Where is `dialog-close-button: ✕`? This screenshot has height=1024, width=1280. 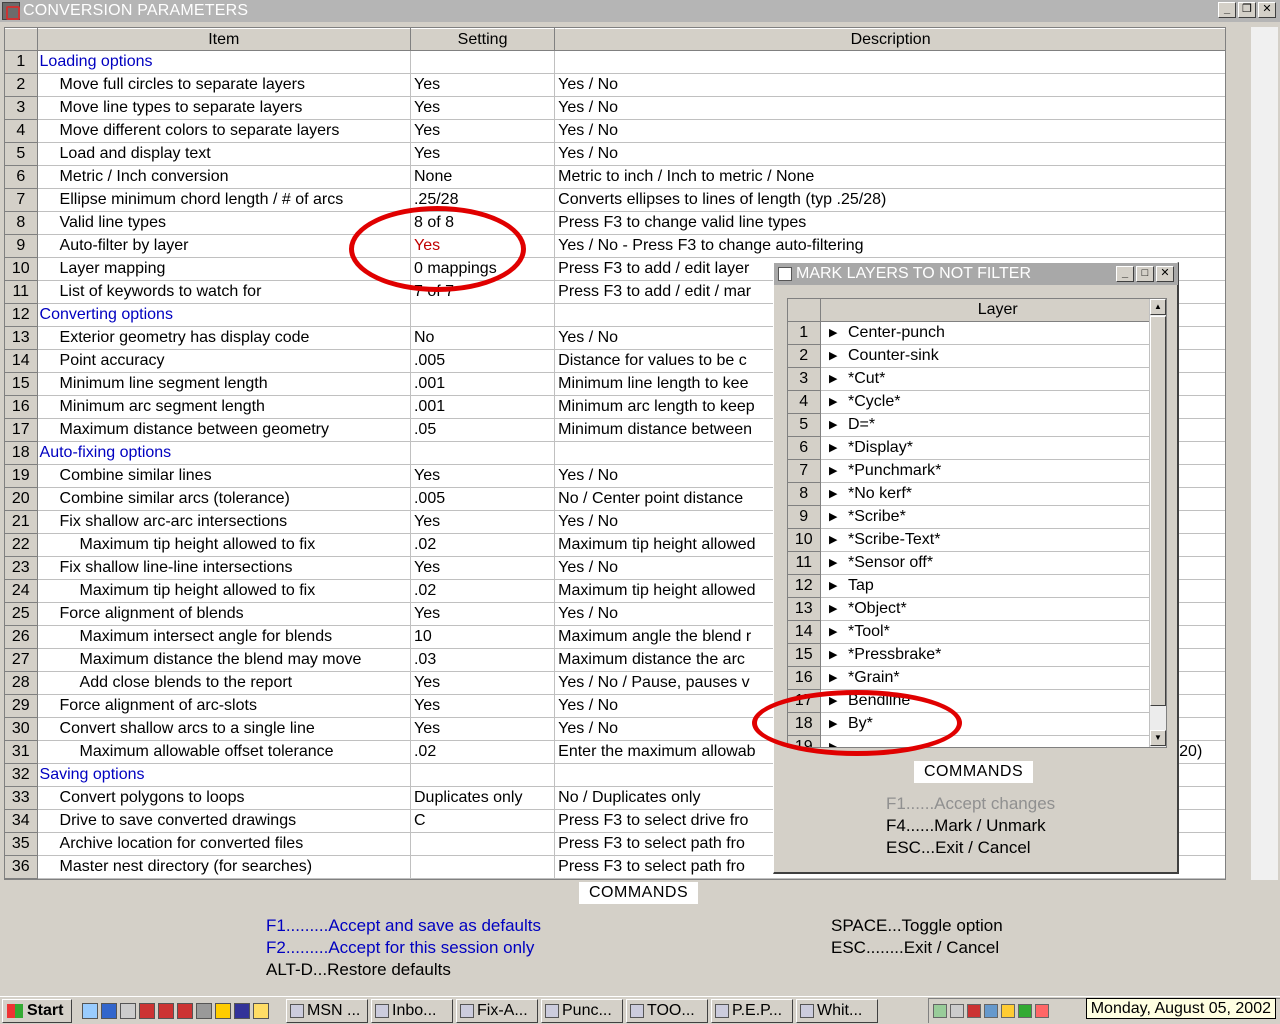
dialog-close-button: ✕ is located at coordinates (1165, 274).